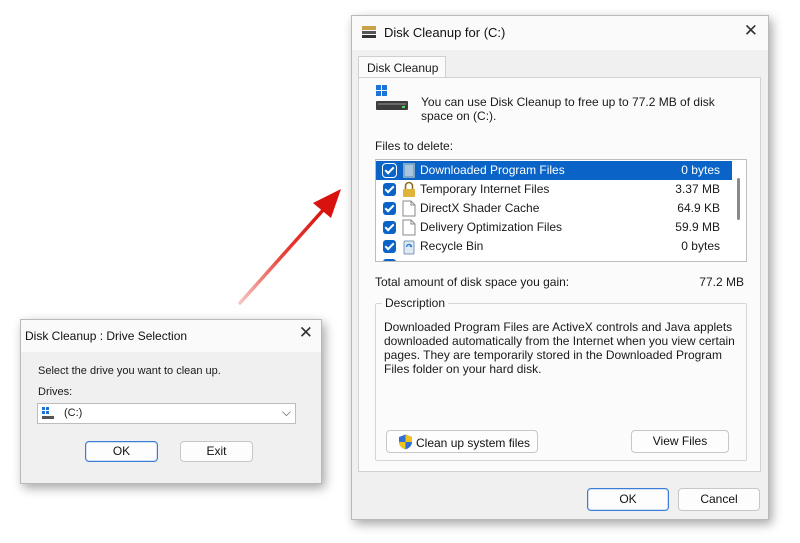 The height and width of the screenshot is (543, 800). What do you see at coordinates (282, 256) in the screenshot?
I see `arrow-shaft` at bounding box center [282, 256].